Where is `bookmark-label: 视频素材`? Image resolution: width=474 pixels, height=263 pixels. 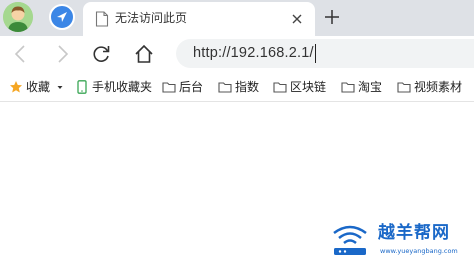 bookmark-label: 视频素材 is located at coordinates (438, 87).